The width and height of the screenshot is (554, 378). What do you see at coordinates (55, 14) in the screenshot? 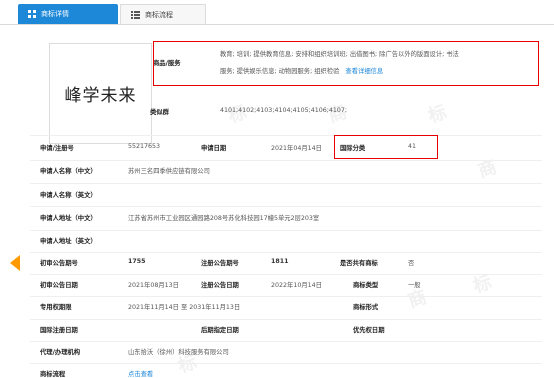
I see `tab-label: 商标详情` at bounding box center [55, 14].